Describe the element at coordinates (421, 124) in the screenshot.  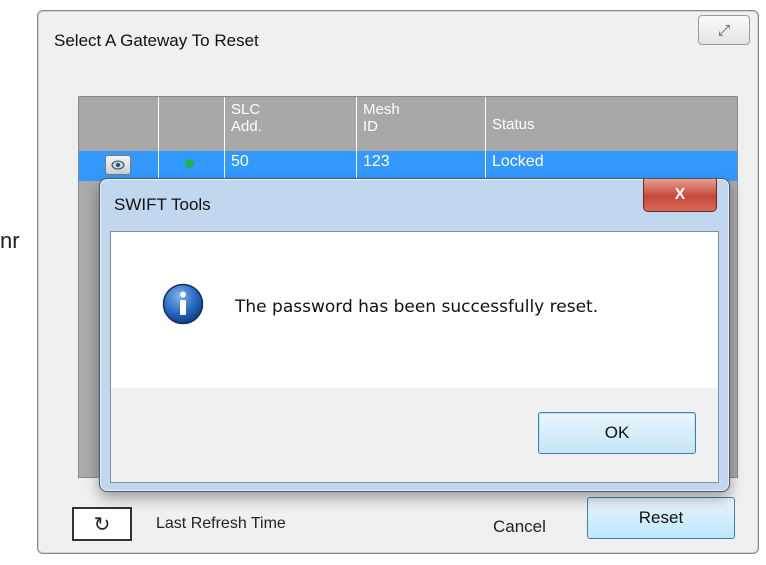
I see `header-mesh-id: Mesh ID` at that location.